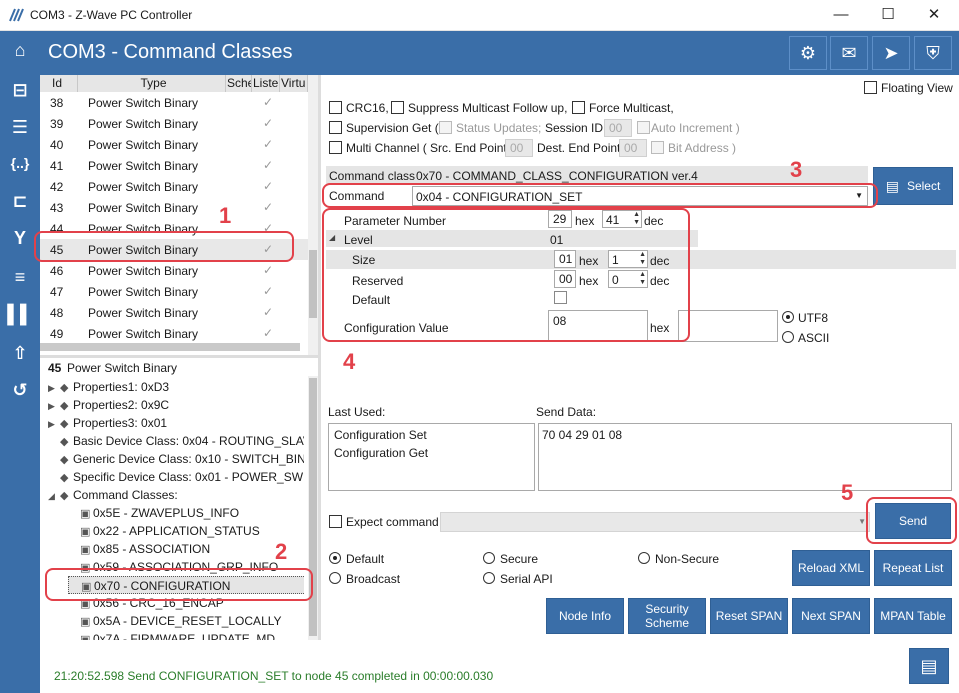  Describe the element at coordinates (20, 238) in the screenshot. I see `branch-icon: Y` at that location.